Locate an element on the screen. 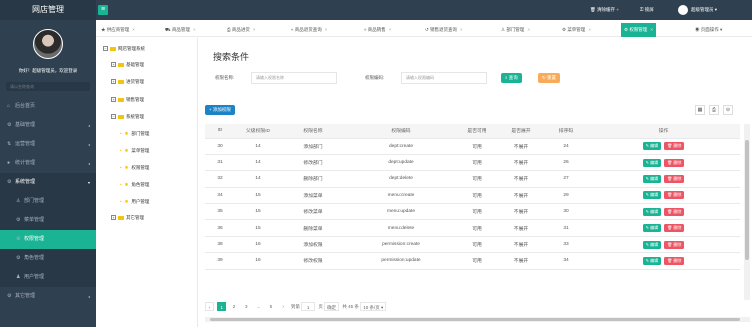  sidebar-item-dept: ♙ 部门管理 is located at coordinates (48, 201).